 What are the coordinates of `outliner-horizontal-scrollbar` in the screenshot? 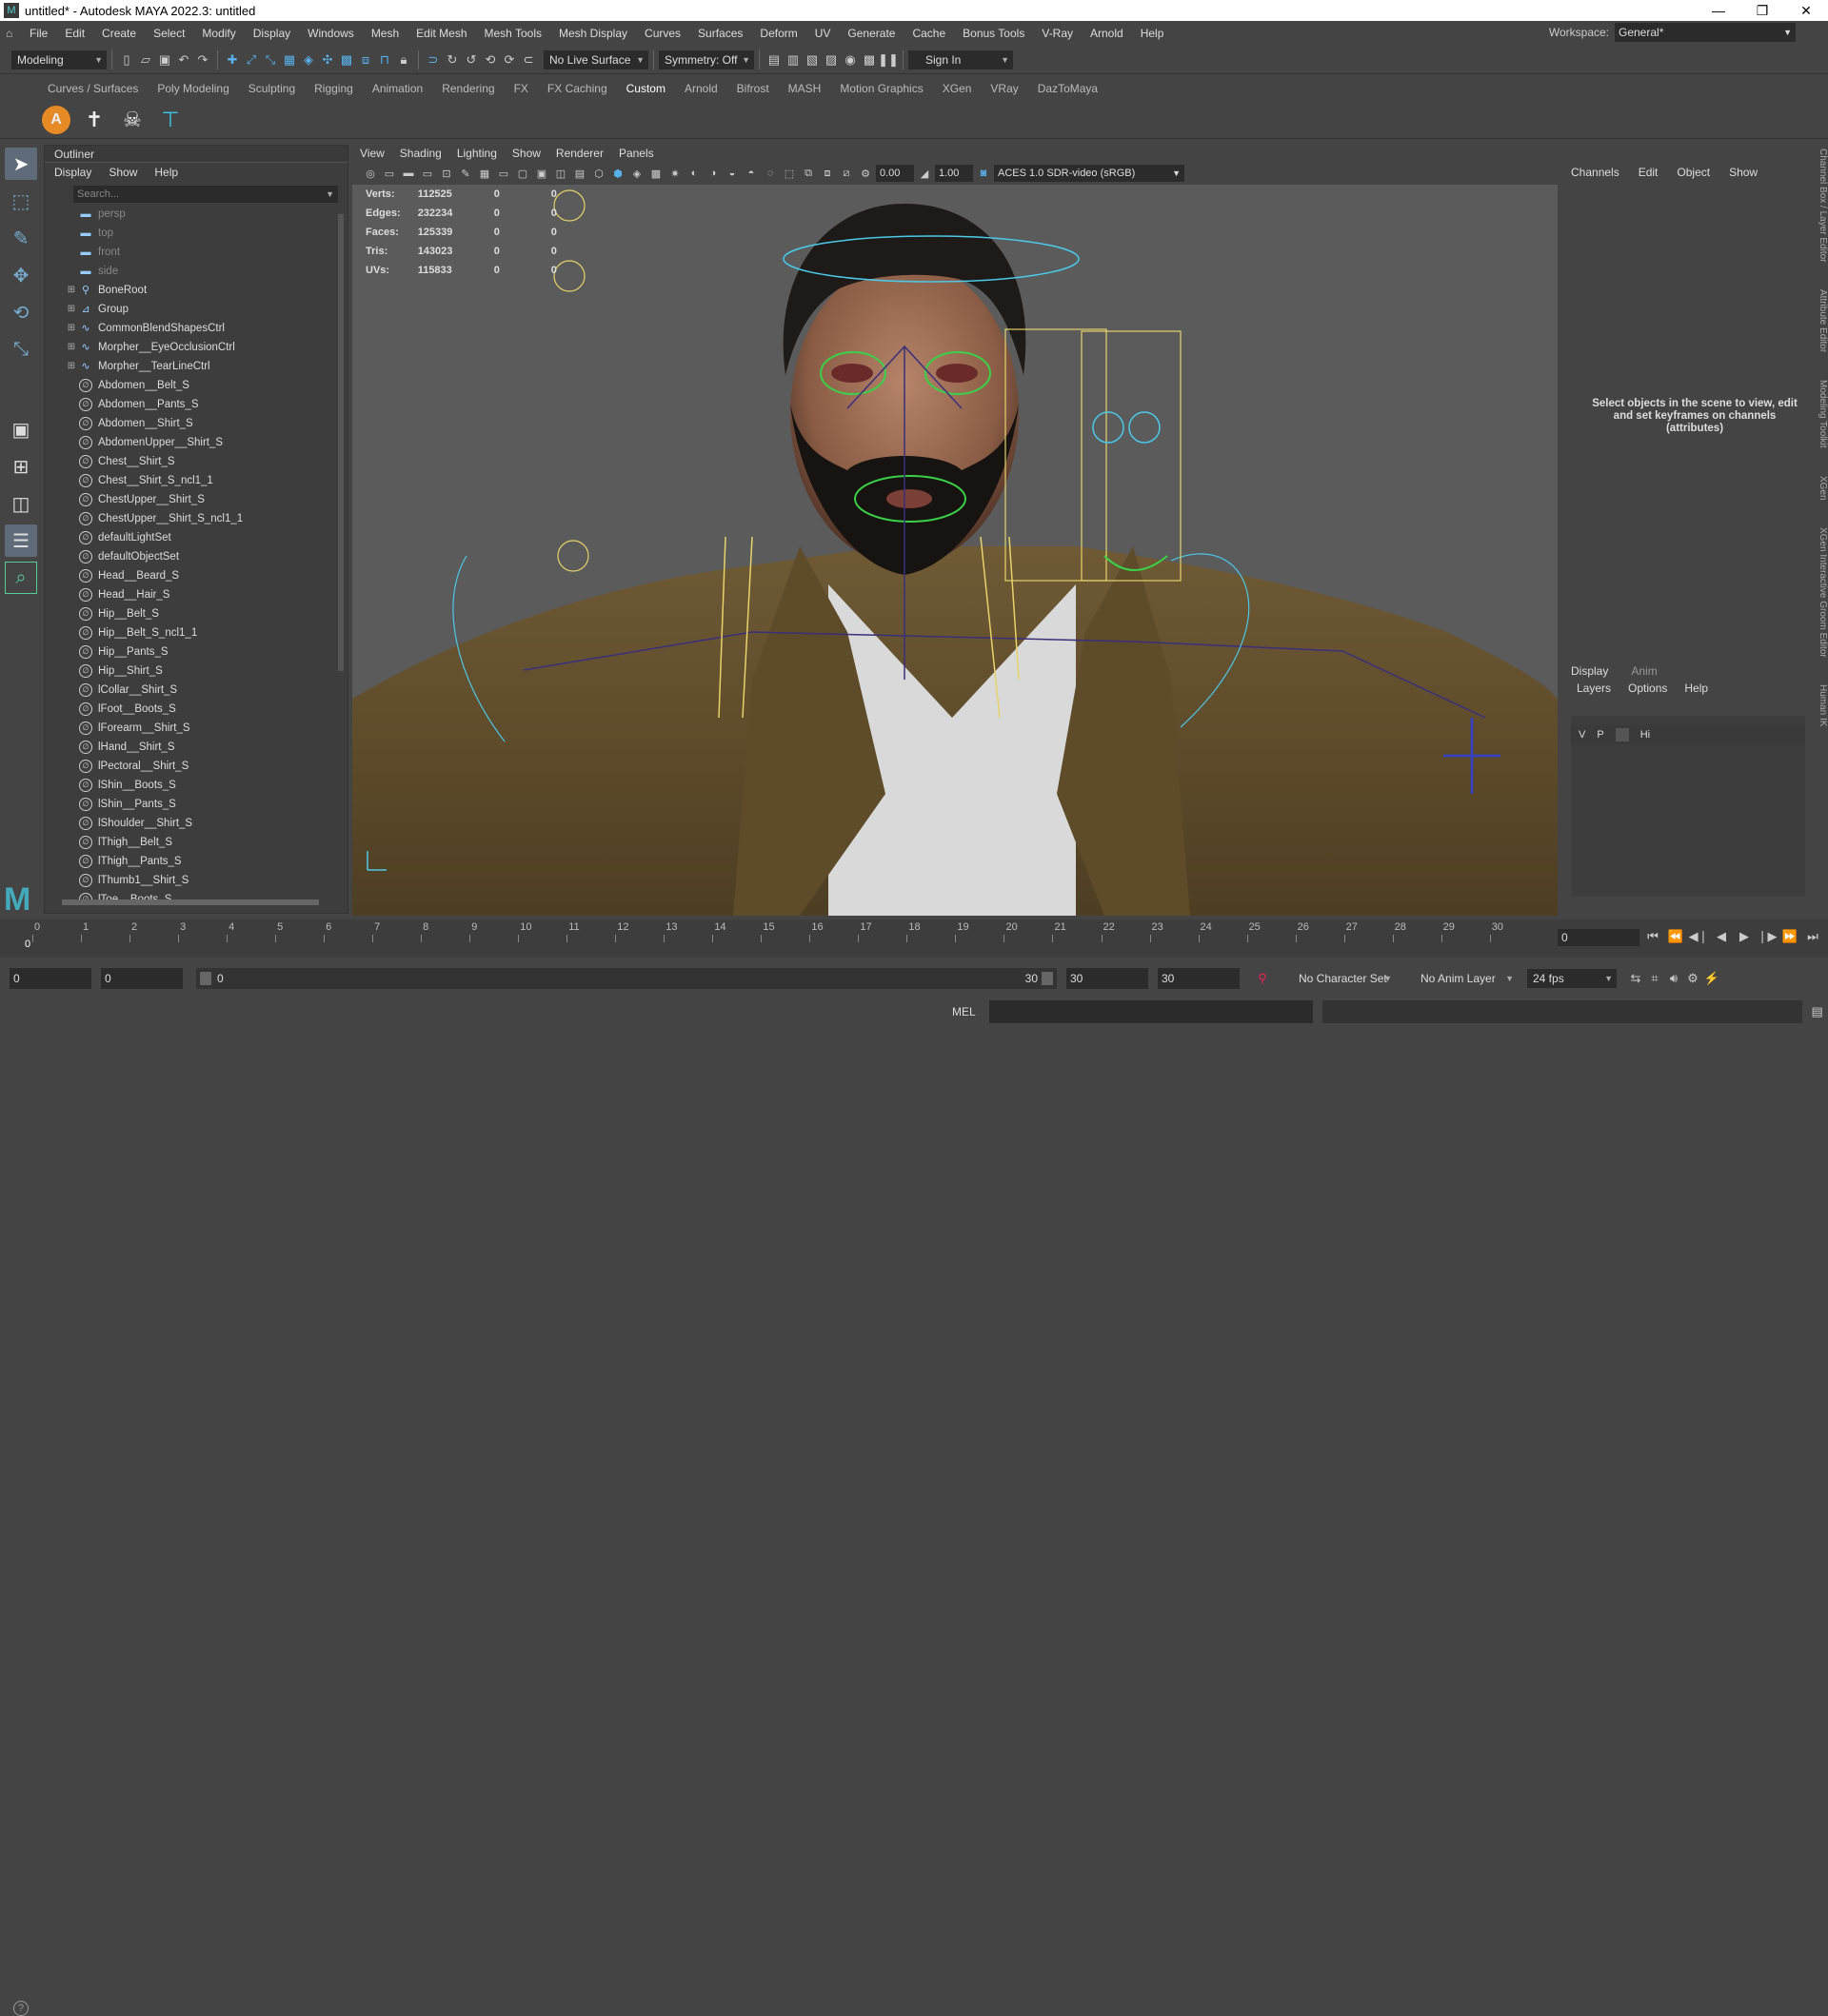 It's located at (190, 903).